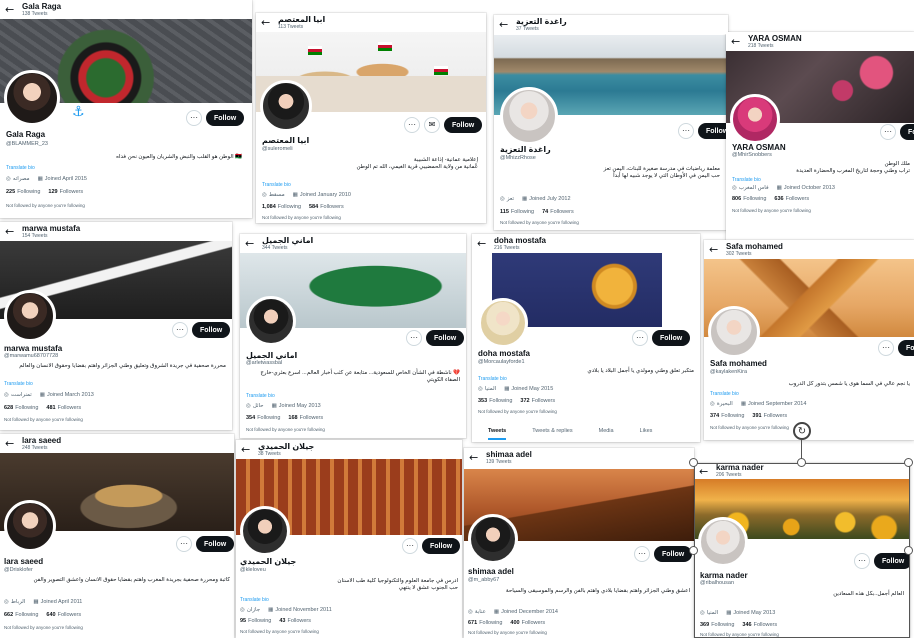 The width and height of the screenshot is (914, 638). What do you see at coordinates (693, 550) in the screenshot?
I see `resize-handle-left` at bounding box center [693, 550].